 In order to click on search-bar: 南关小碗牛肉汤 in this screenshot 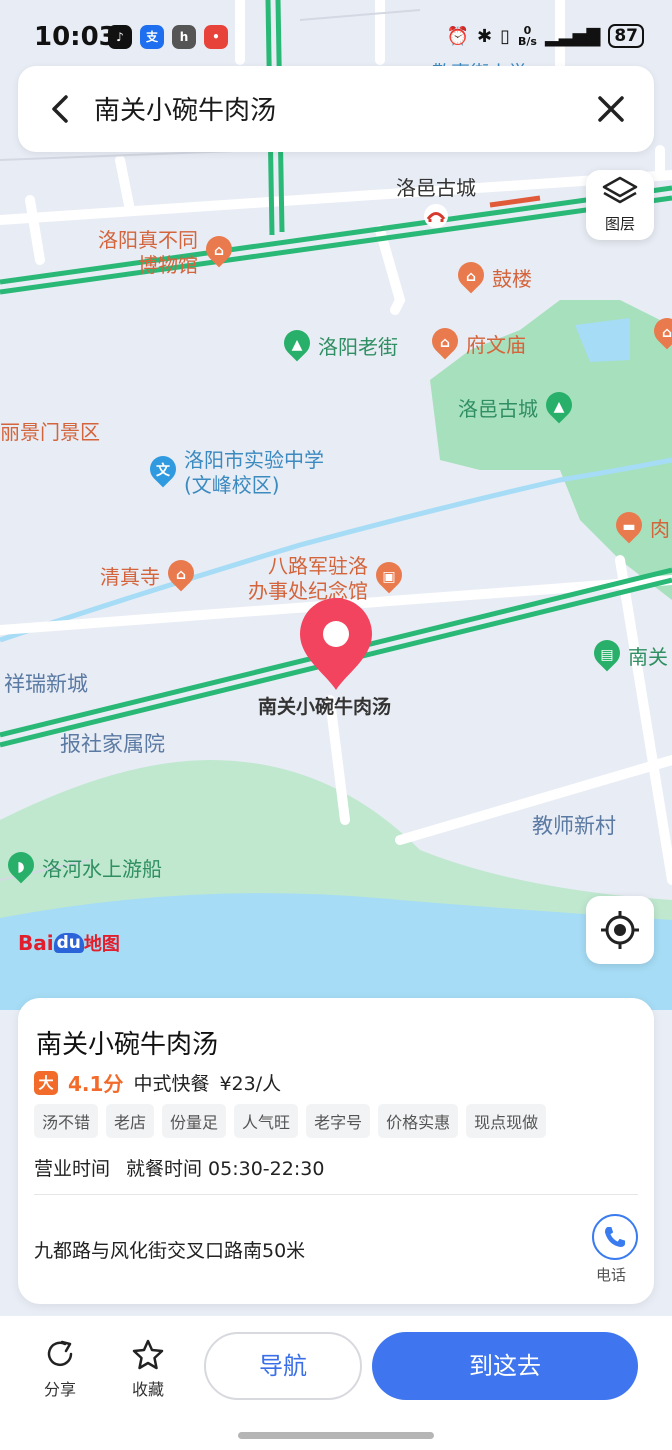, I will do `click(336, 109)`.